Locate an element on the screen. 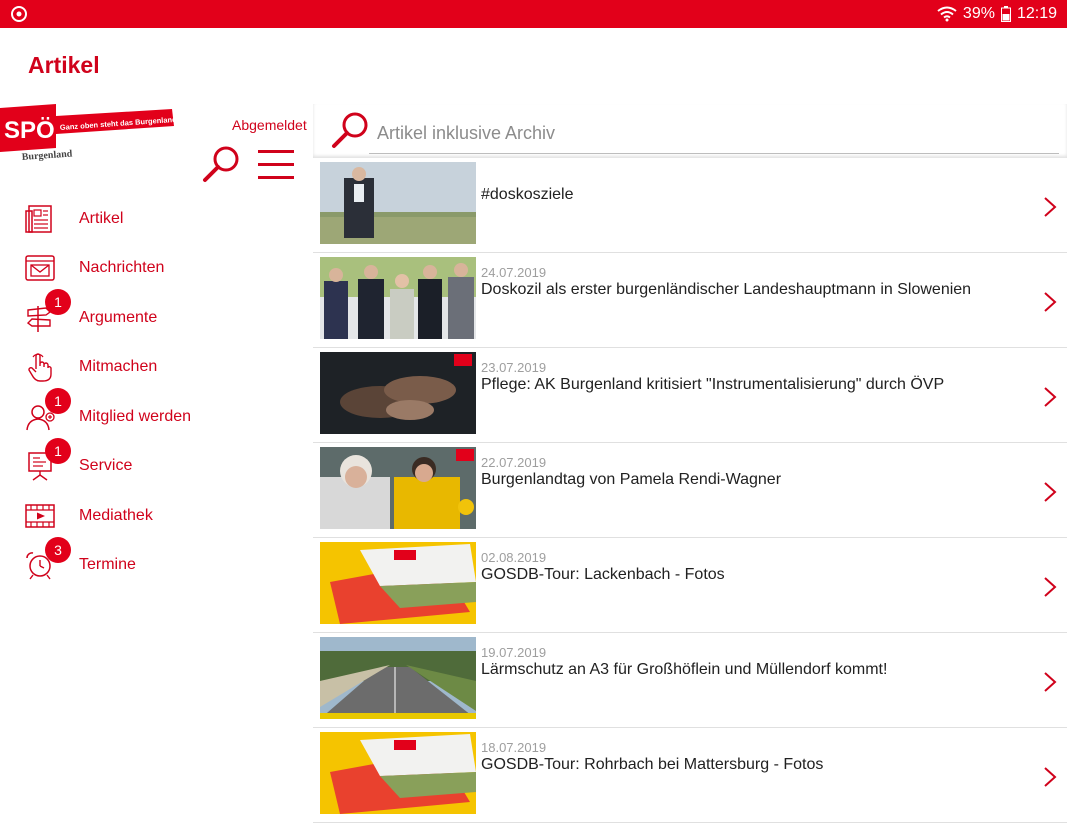 The image size is (1067, 823). app-notification-icon is located at coordinates (19, 14).